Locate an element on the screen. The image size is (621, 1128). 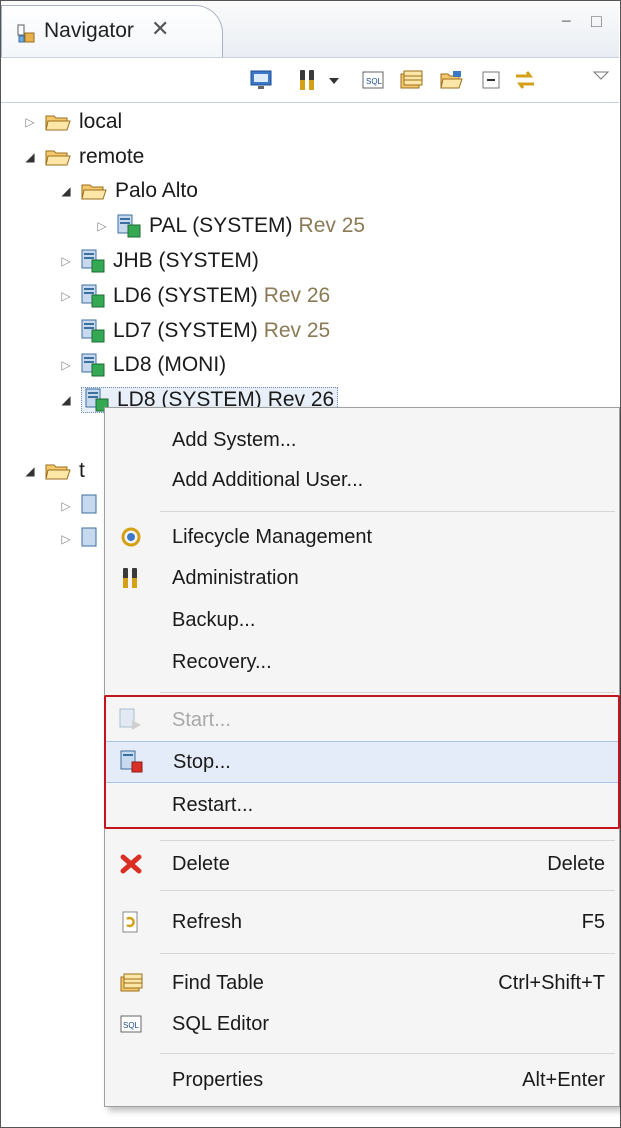
minimize-icon: − is located at coordinates (566, 21).